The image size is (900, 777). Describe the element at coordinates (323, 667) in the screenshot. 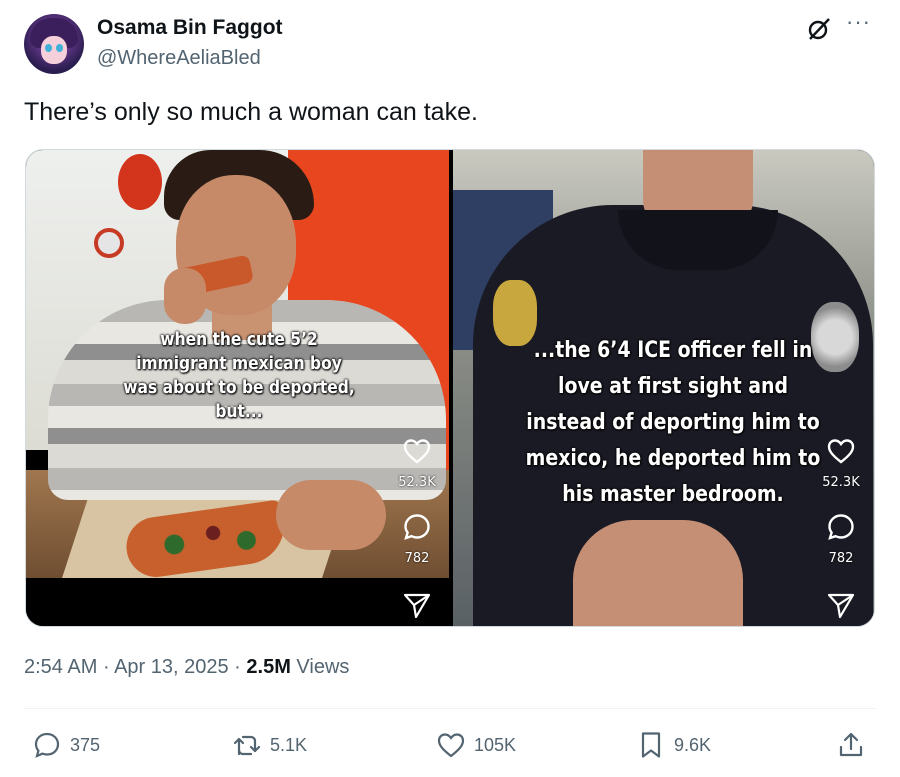

I see `views-label: Views` at that location.